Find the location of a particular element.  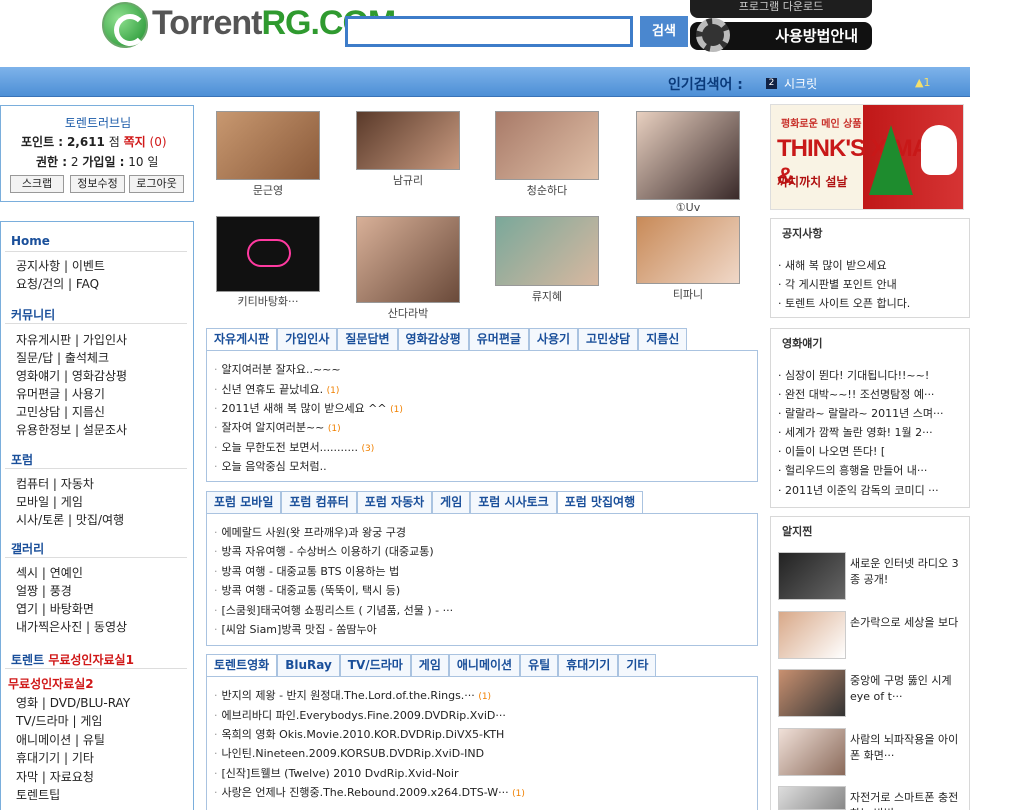

list-item: · 심장이 뛴다! 기대됩니다!!~~! is located at coordinates (853, 375).